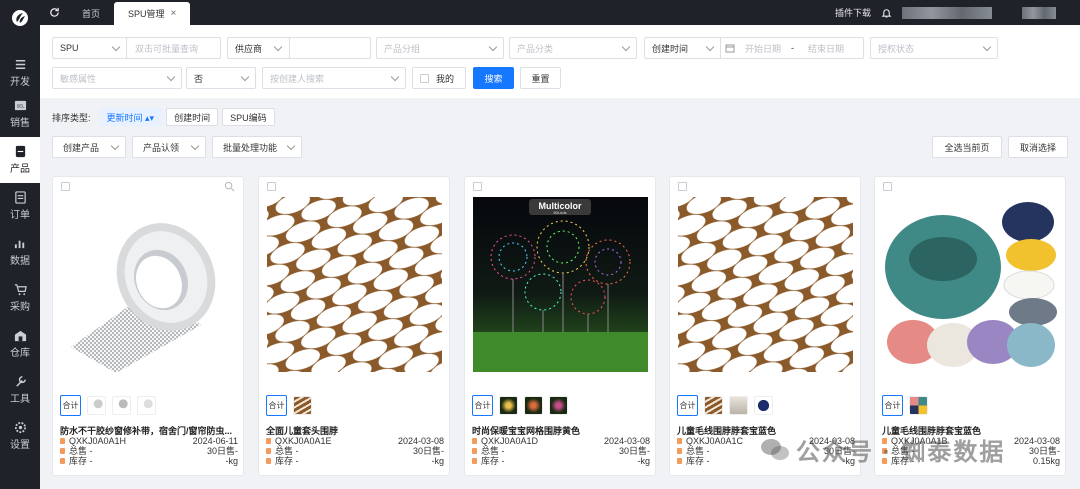 This screenshot has height=489, width=1080. What do you see at coordinates (149, 461) in the screenshot?
I see `stock-row: 库存 - -kg` at bounding box center [149, 461].